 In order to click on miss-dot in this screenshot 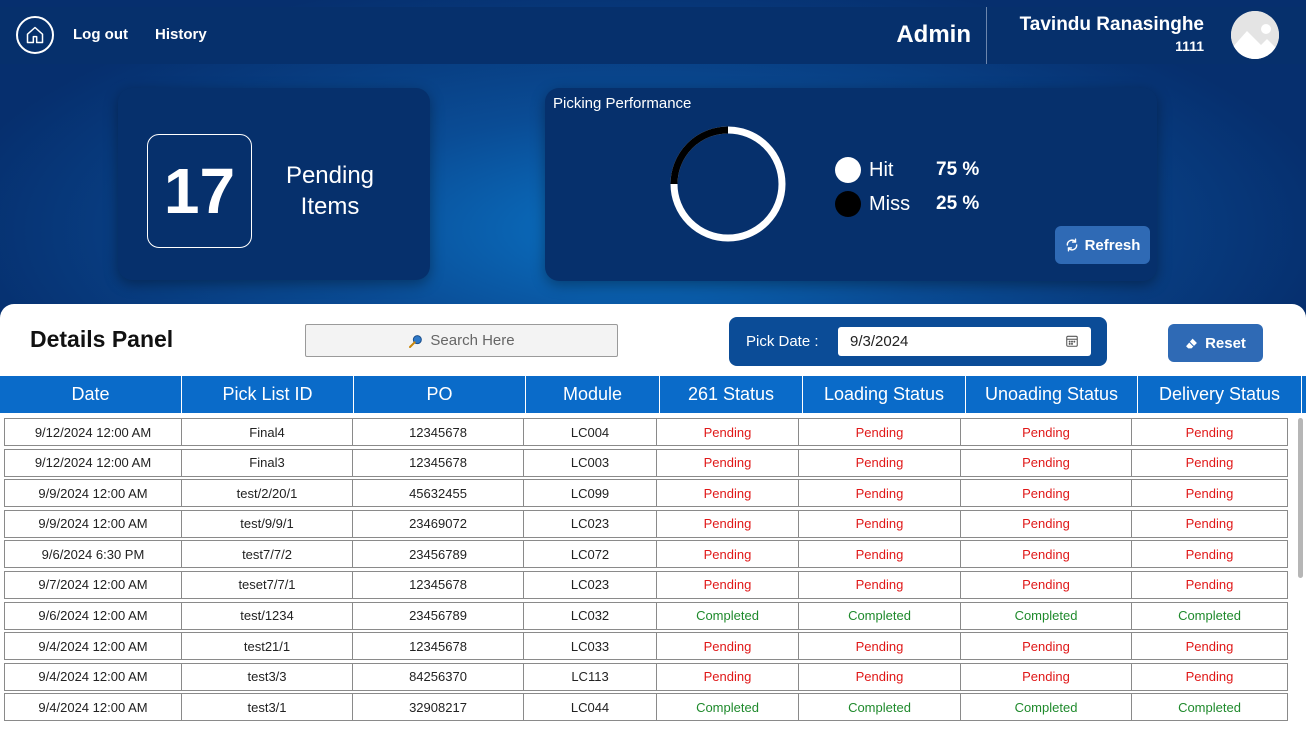, I will do `click(848, 204)`.